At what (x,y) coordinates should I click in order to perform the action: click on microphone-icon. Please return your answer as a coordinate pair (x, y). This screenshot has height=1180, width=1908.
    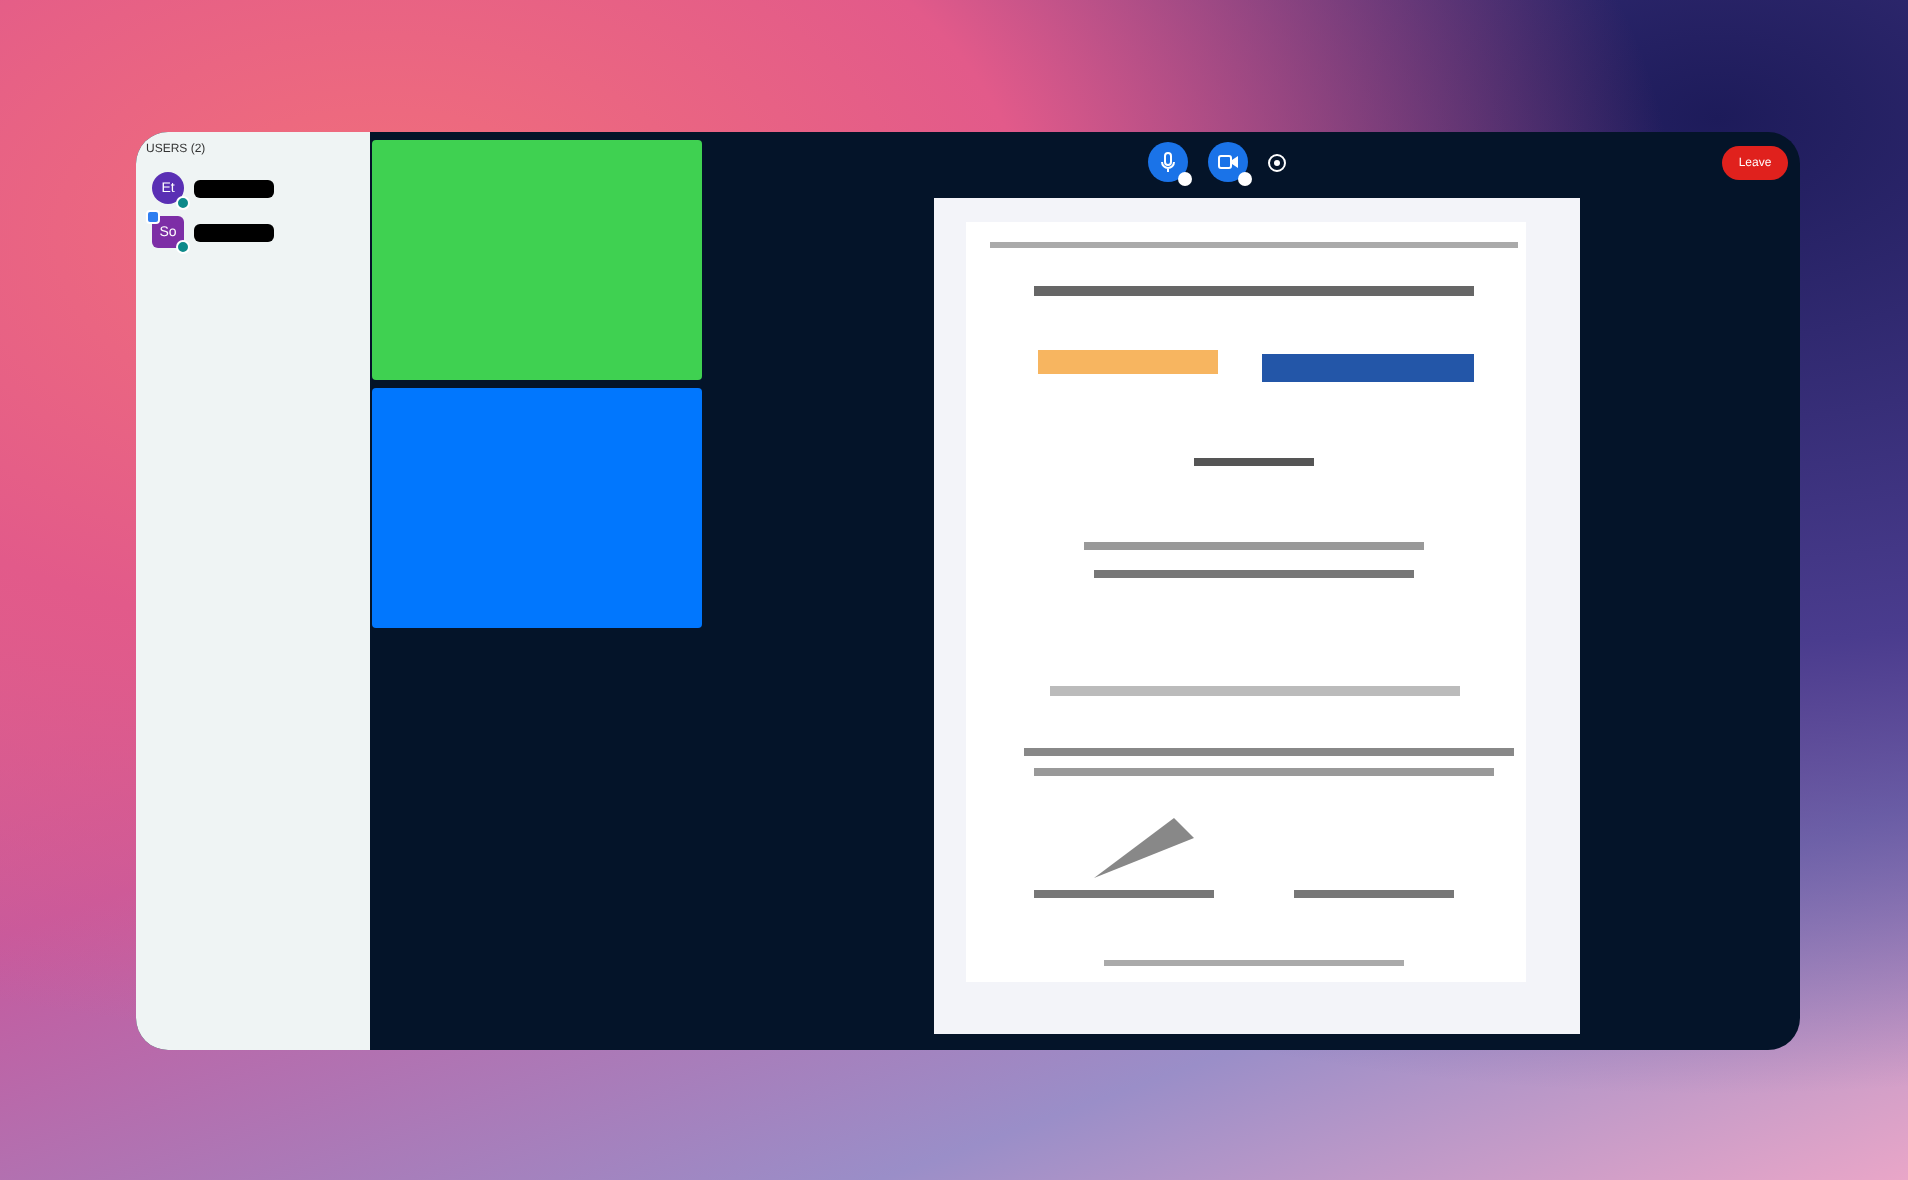
    Looking at the image, I should click on (1168, 162).